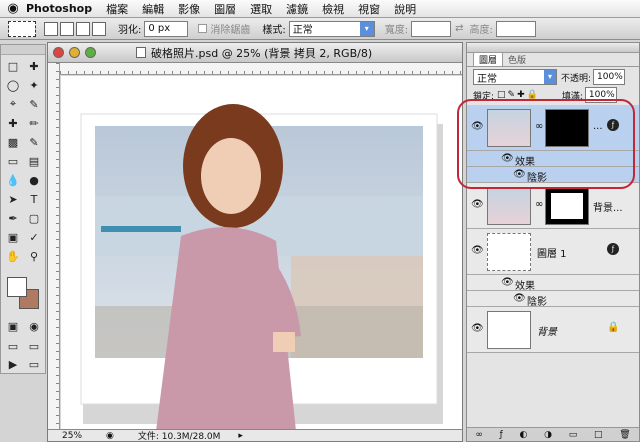 This screenshot has height=442, width=640. What do you see at coordinates (13, 346) in the screenshot?
I see `screen-mode-1-icon: ▭` at bounding box center [13, 346].